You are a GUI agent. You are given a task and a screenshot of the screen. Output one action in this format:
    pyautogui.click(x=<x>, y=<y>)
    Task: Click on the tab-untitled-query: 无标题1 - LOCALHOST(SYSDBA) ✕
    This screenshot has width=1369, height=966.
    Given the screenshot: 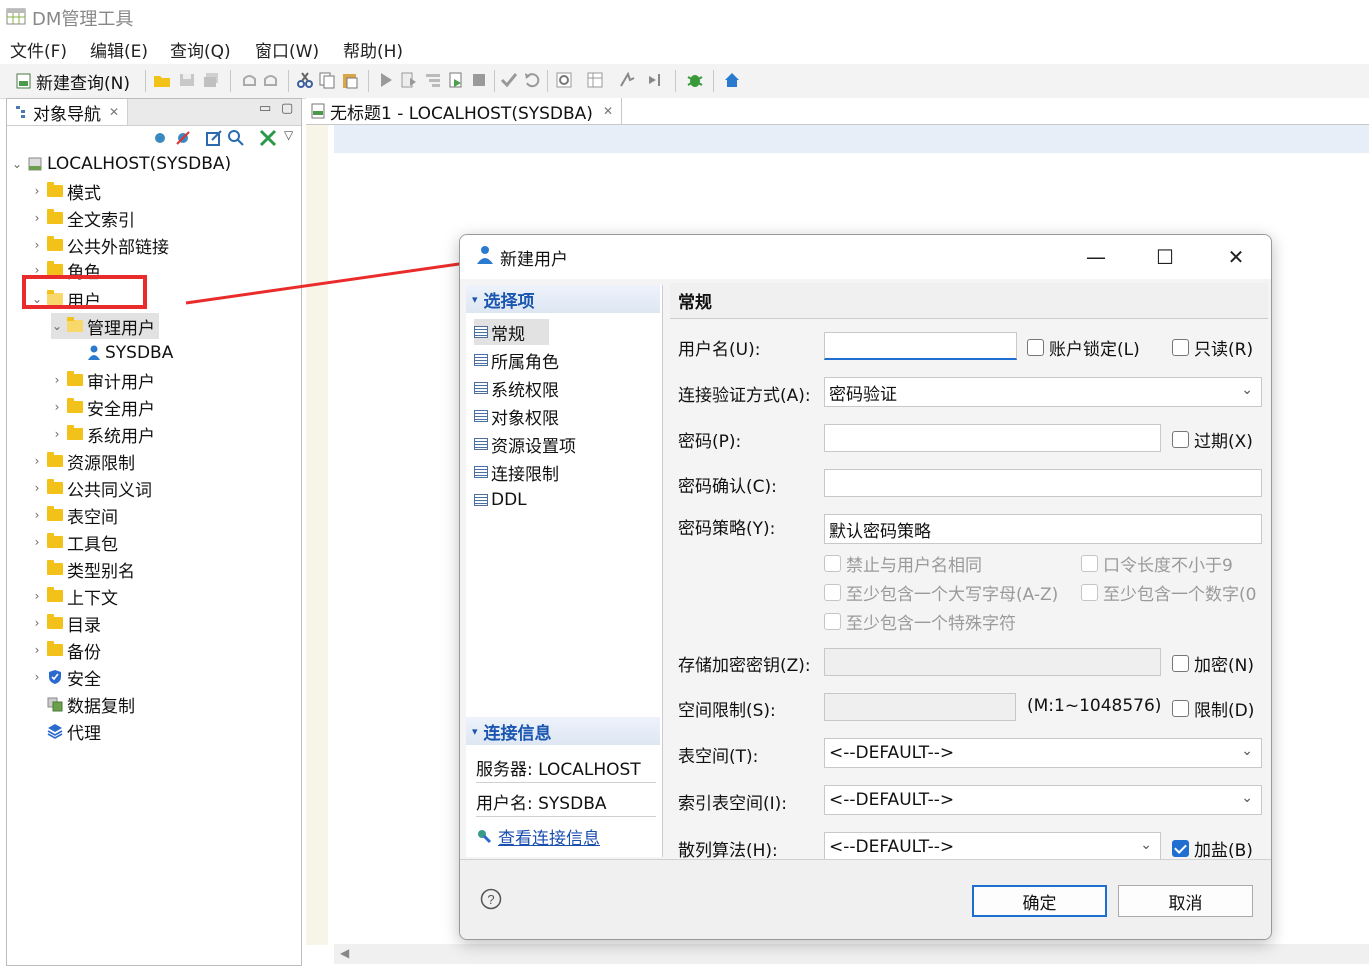 What is the action you would take?
    pyautogui.click(x=464, y=111)
    